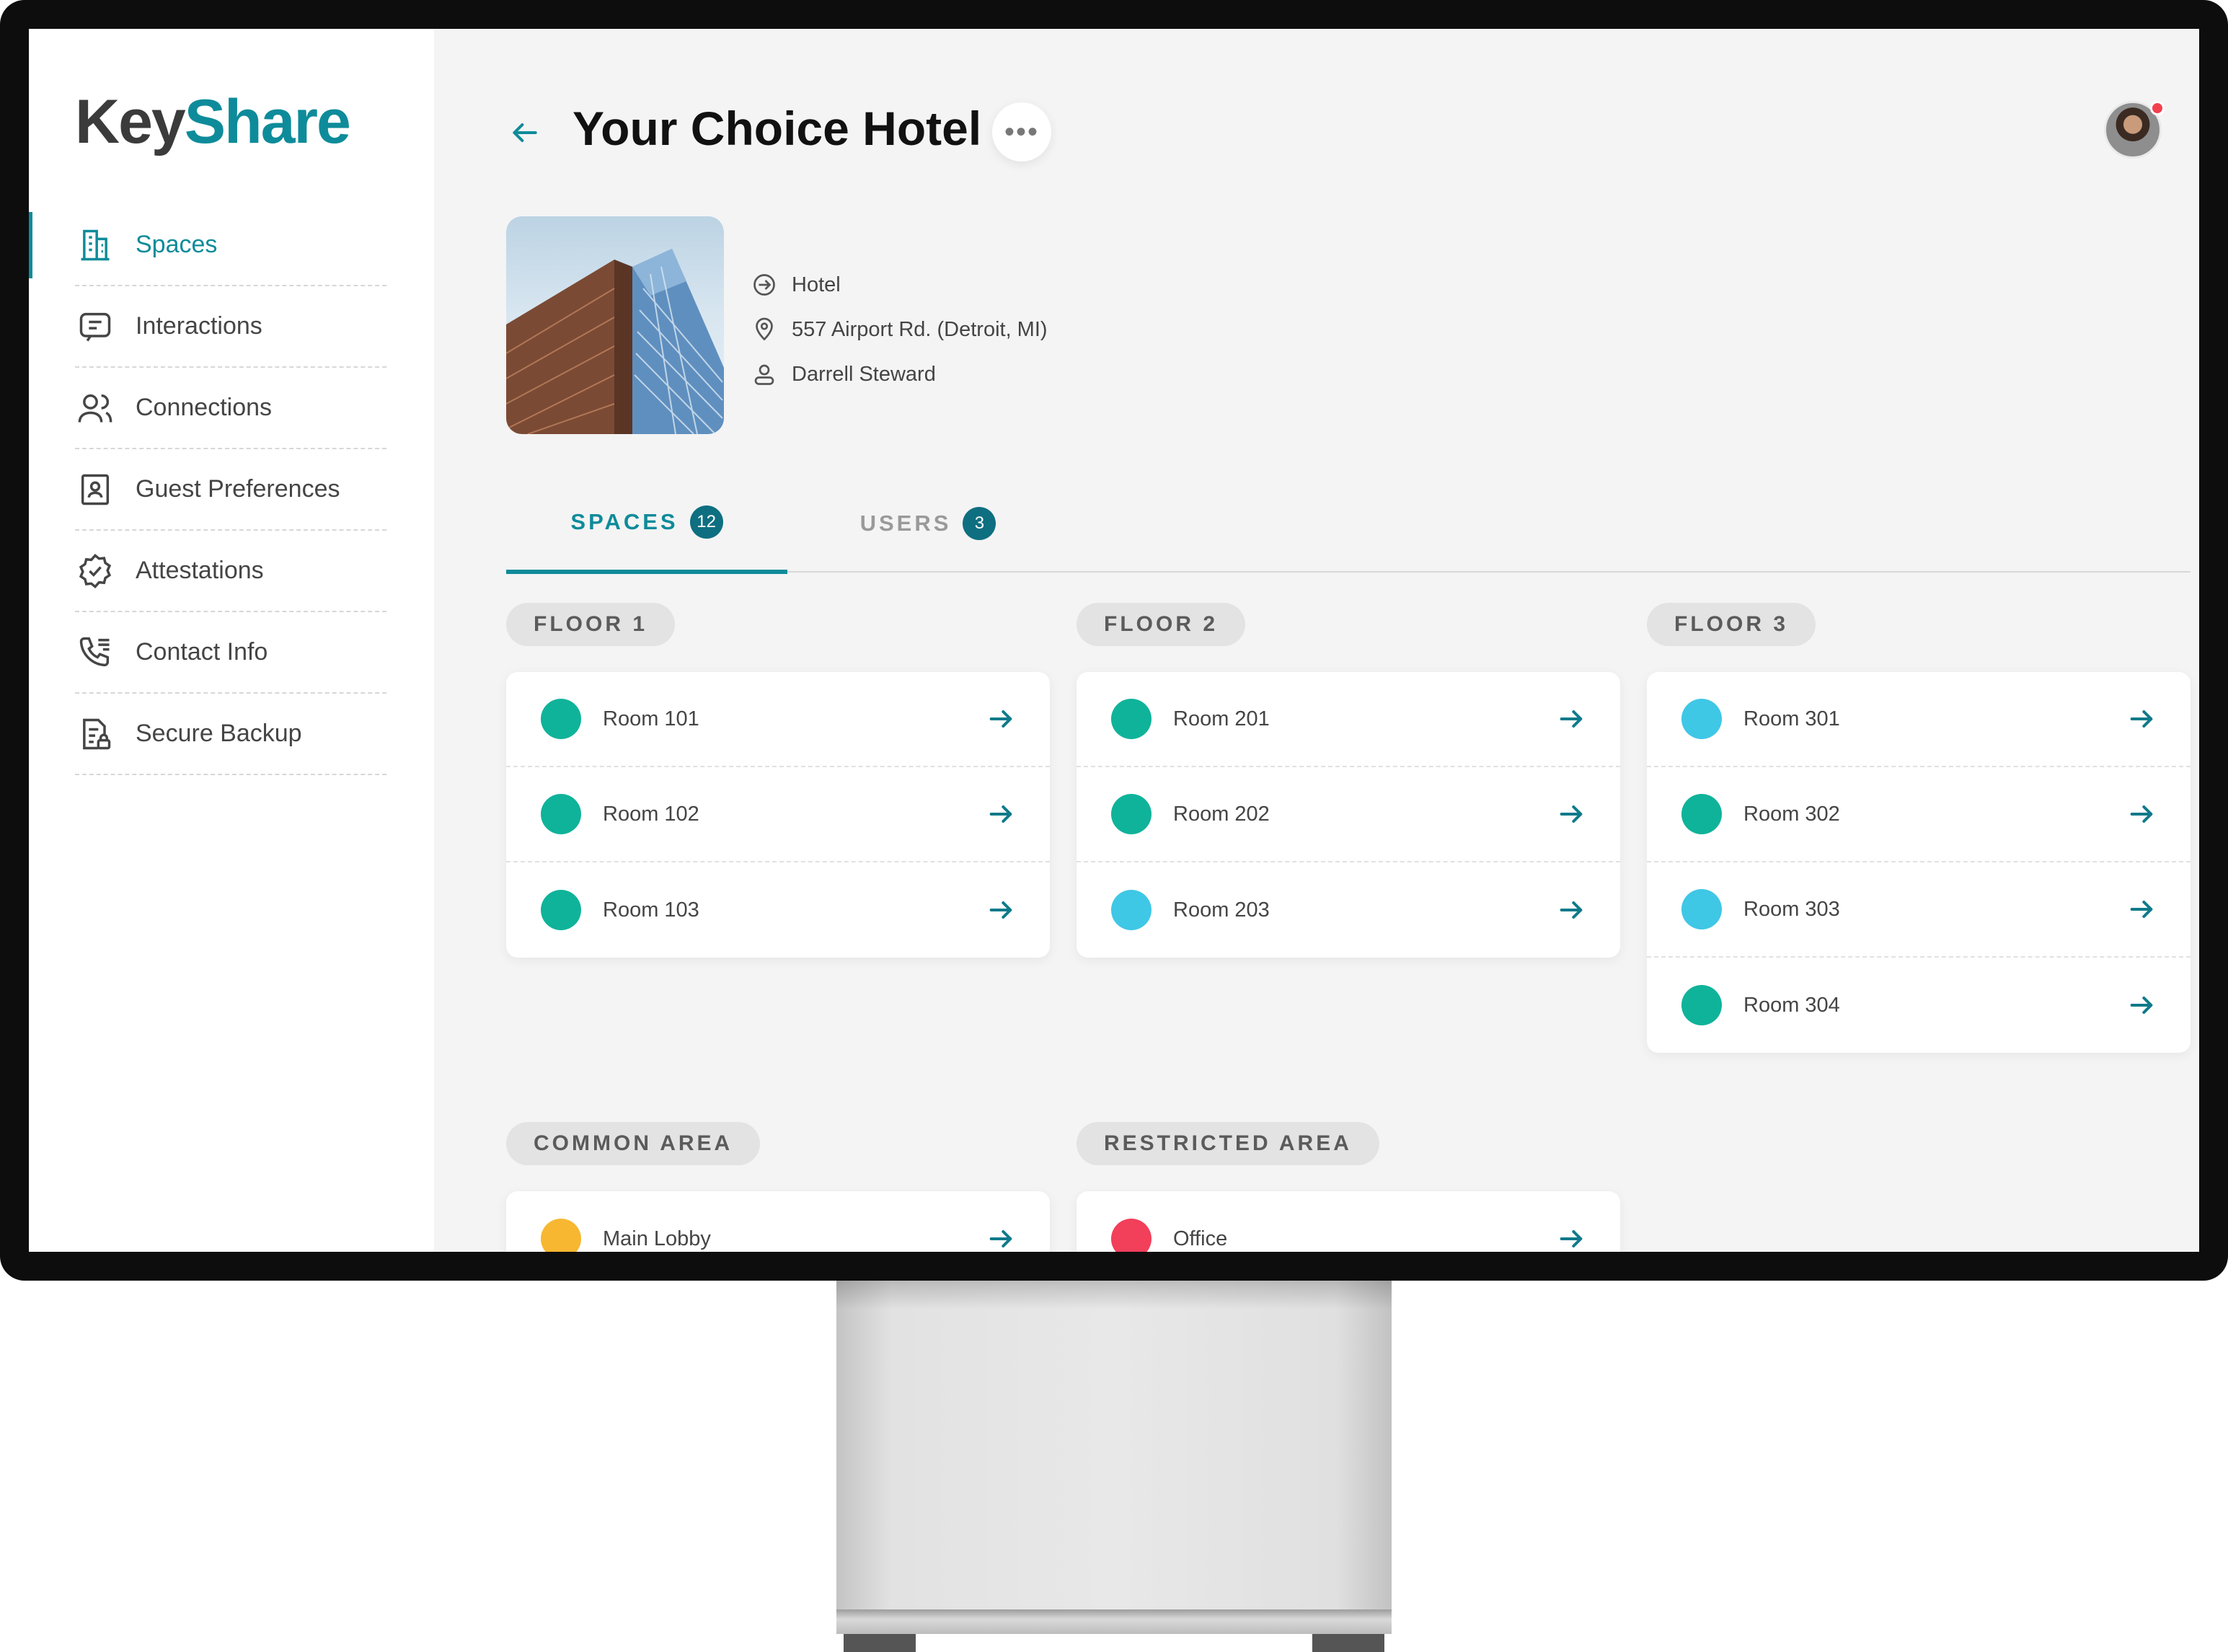 This screenshot has width=2228, height=1652. What do you see at coordinates (95, 326) in the screenshot?
I see `message-icon` at bounding box center [95, 326].